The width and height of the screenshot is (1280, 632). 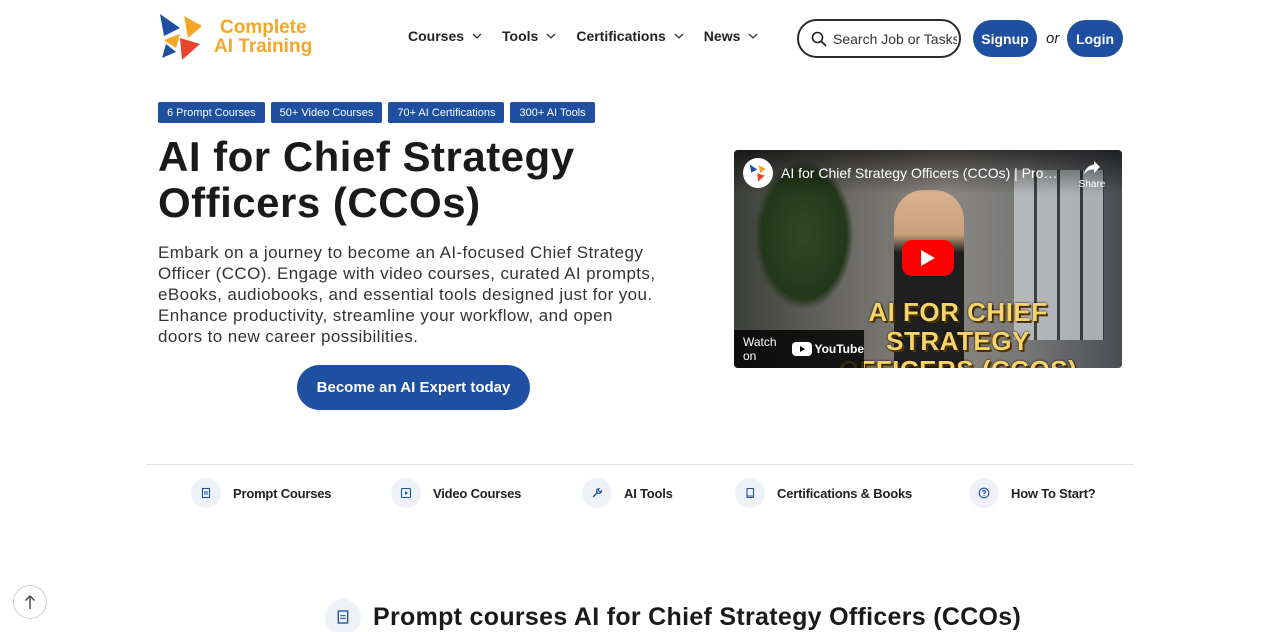 What do you see at coordinates (895, 38) in the screenshot?
I see `search-input` at bounding box center [895, 38].